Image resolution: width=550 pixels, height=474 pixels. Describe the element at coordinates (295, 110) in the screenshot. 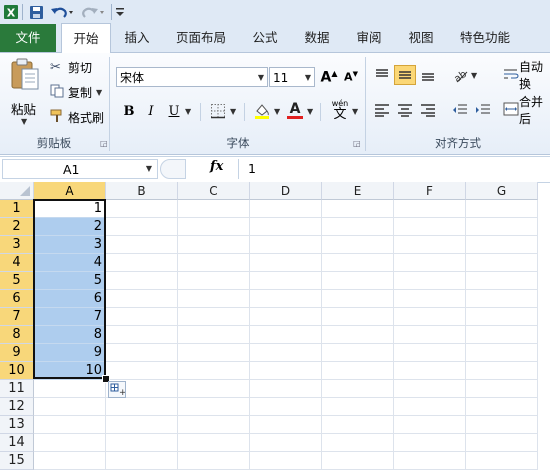

I see `font-color-button: A` at that location.